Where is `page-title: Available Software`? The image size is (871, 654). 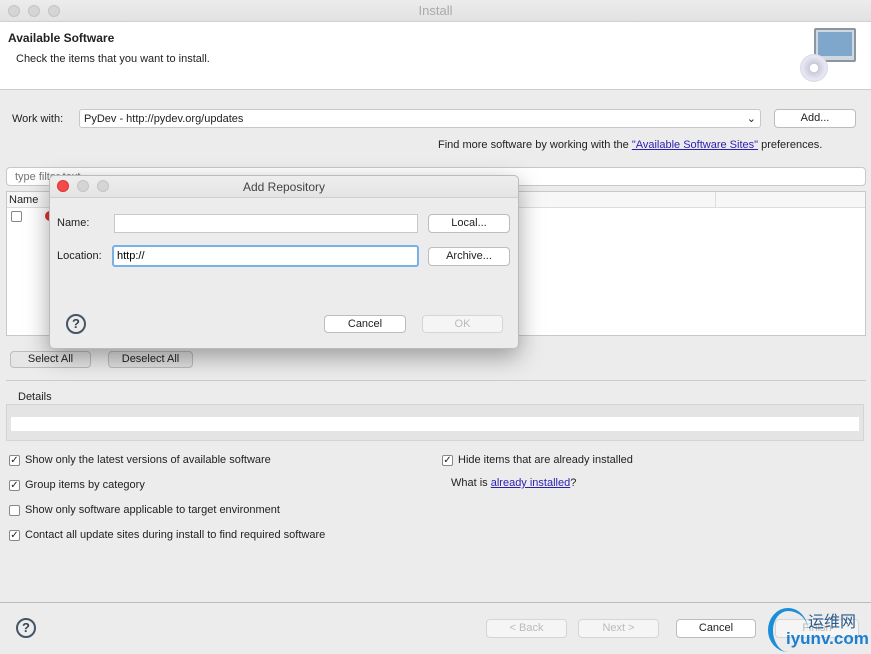
page-title: Available Software is located at coordinates (61, 38).